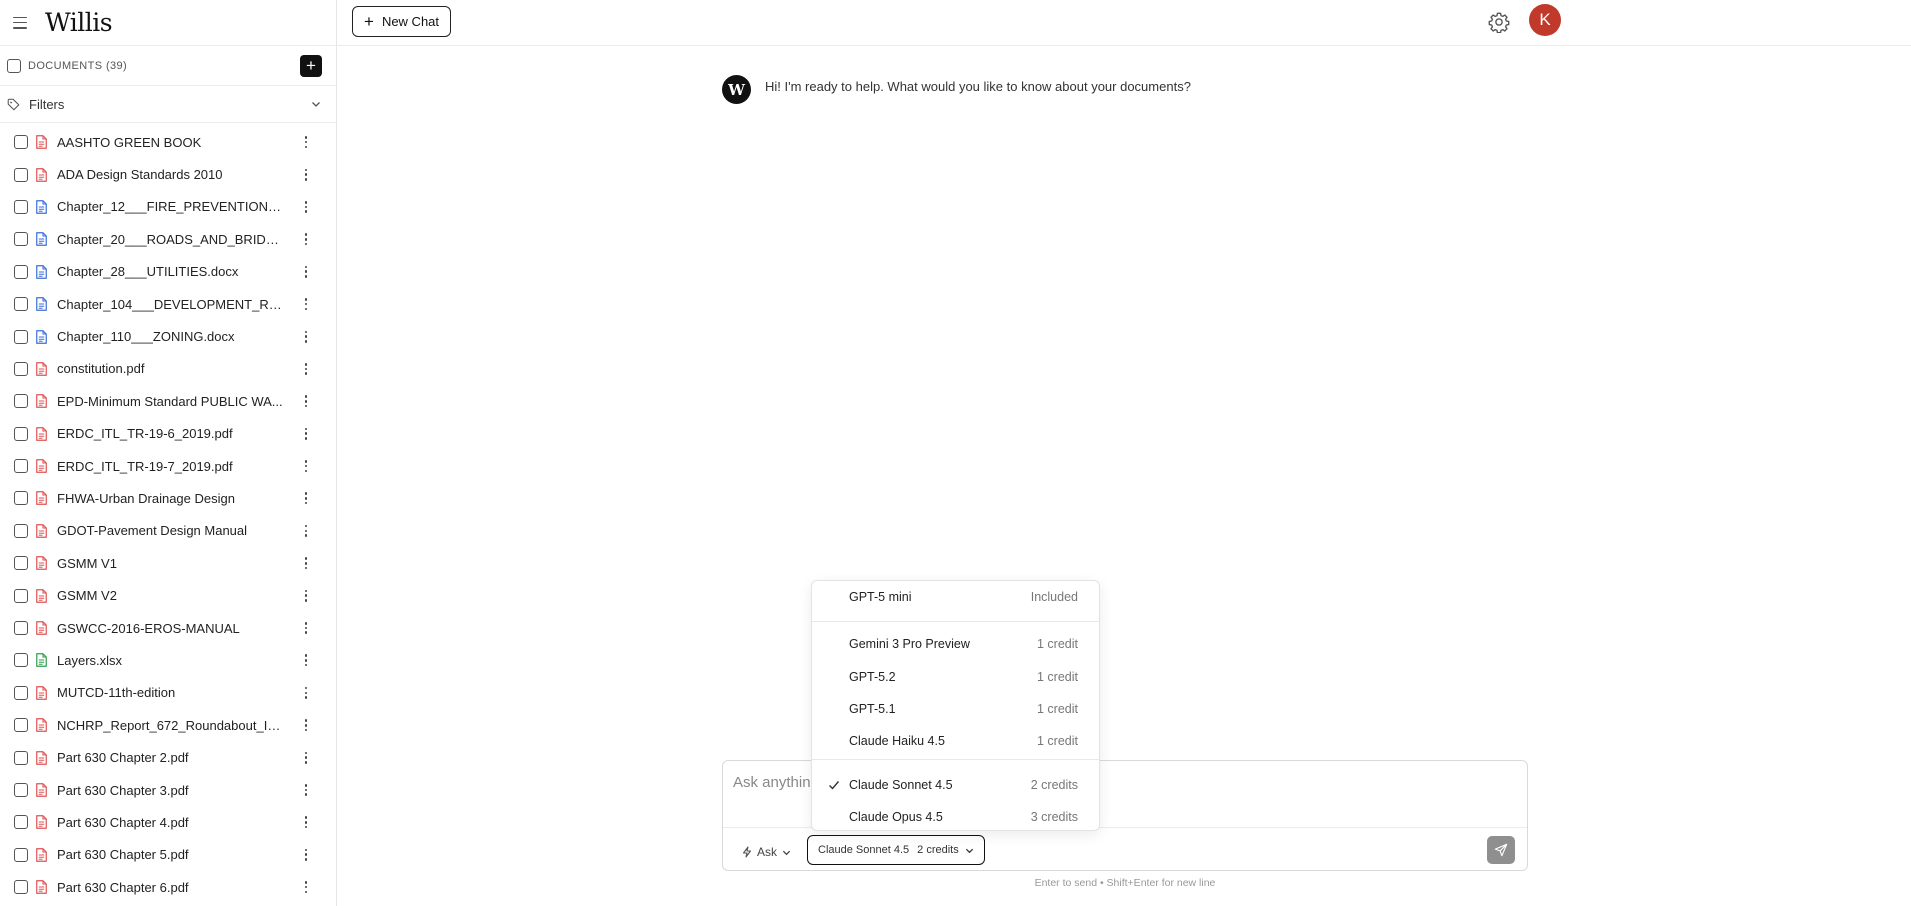 Image resolution: width=1911 pixels, height=906 pixels. What do you see at coordinates (20, 22) in the screenshot?
I see `menu-icon` at bounding box center [20, 22].